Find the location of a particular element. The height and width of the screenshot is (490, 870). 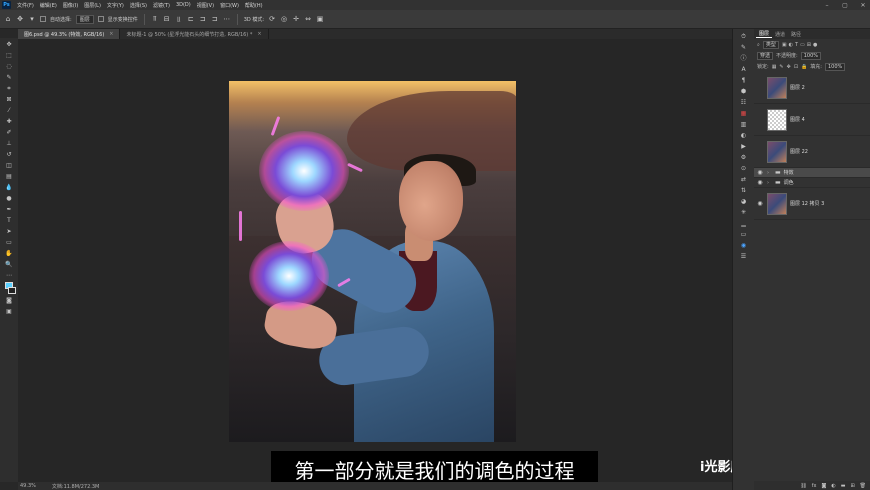

menu-filter: 滤镜(T) is located at coordinates (161, 5).